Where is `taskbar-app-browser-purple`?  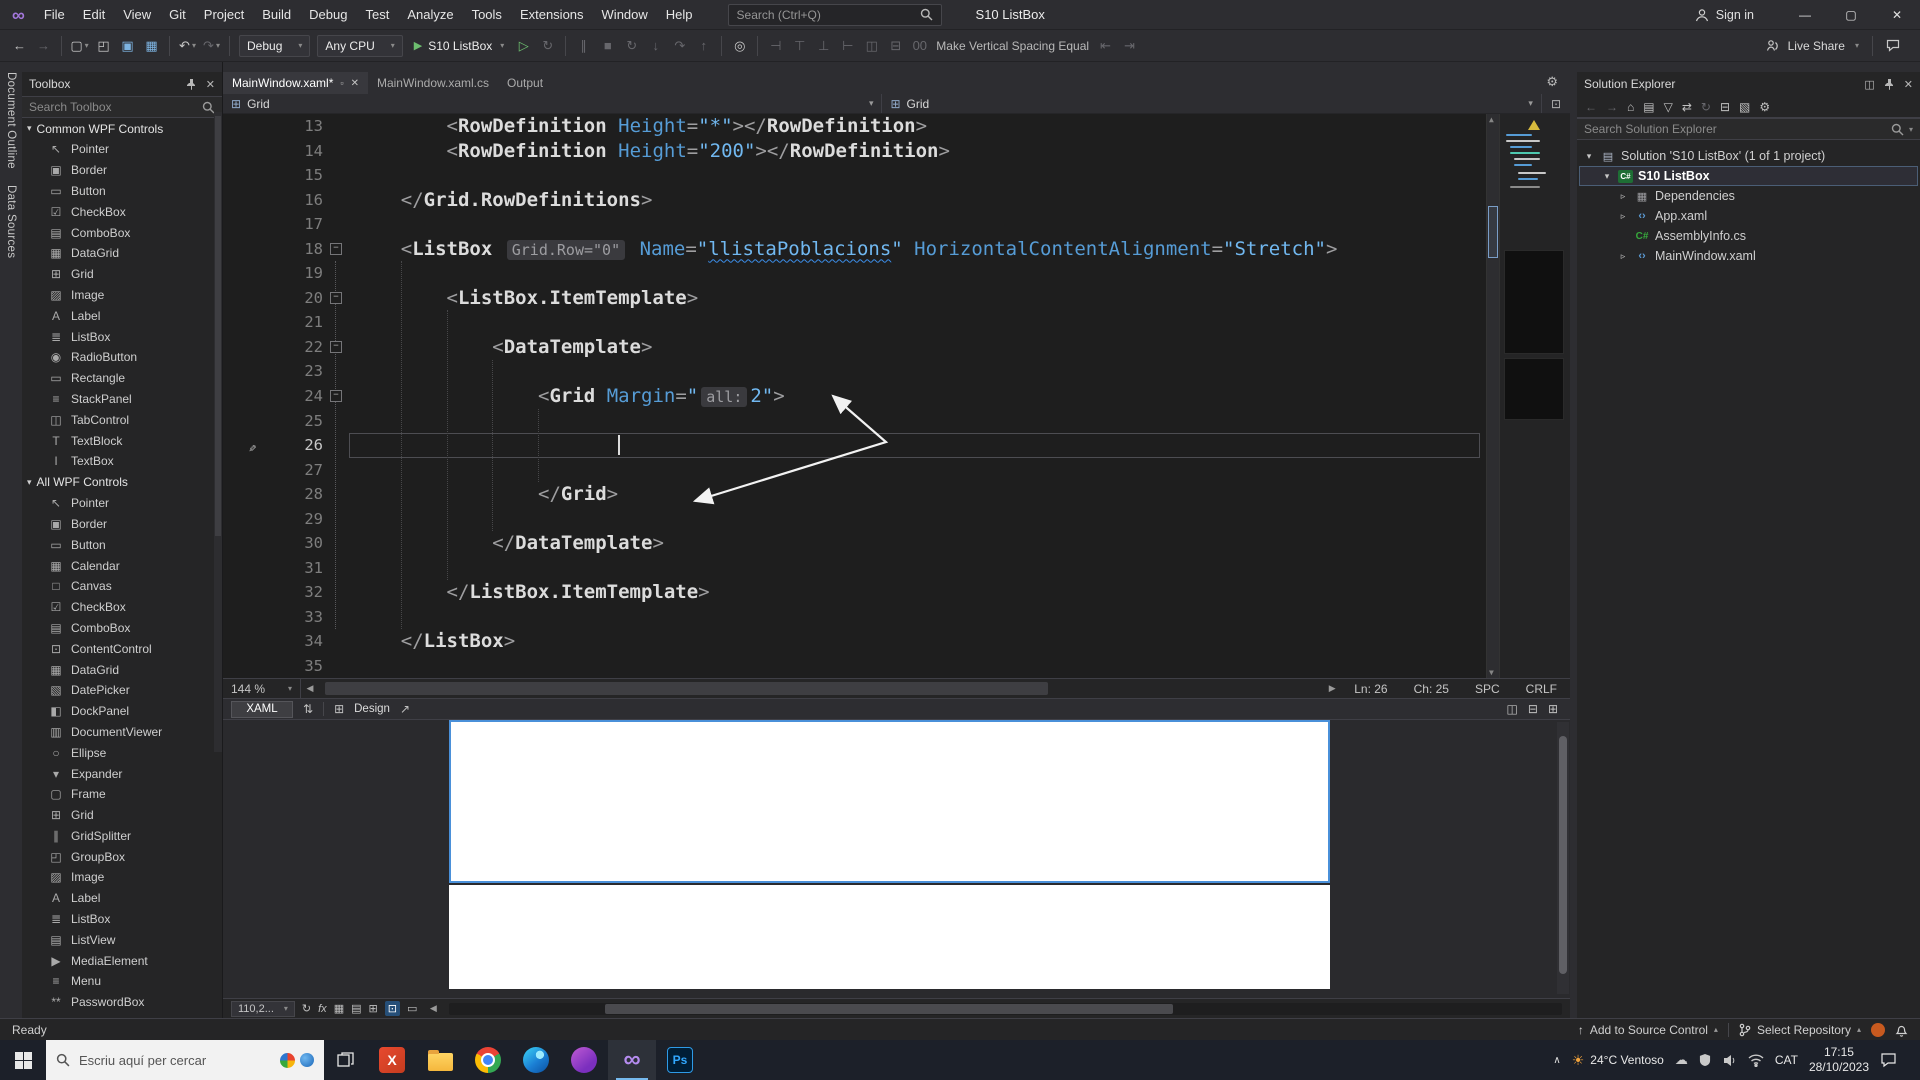 taskbar-app-browser-purple is located at coordinates (584, 1060).